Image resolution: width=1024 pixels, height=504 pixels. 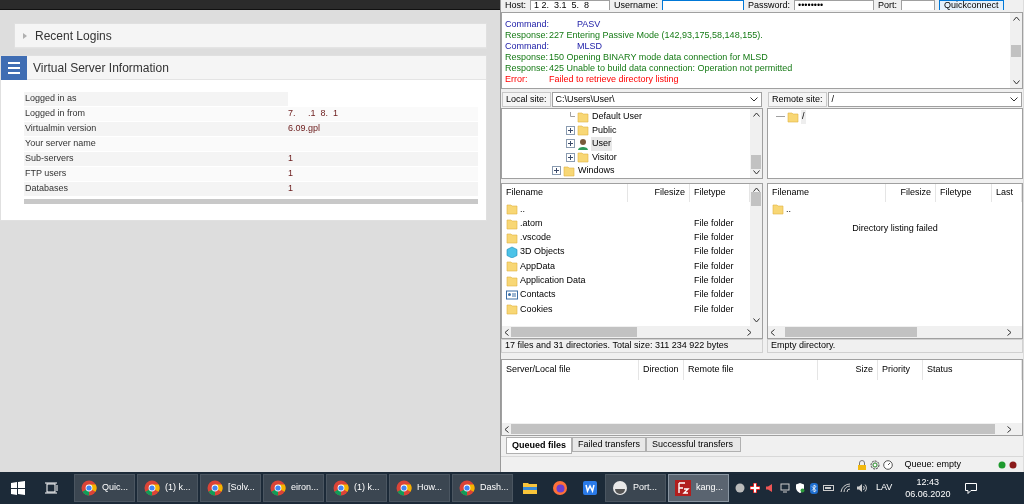 I want to click on column-header: Remote file, so click(x=751, y=370).